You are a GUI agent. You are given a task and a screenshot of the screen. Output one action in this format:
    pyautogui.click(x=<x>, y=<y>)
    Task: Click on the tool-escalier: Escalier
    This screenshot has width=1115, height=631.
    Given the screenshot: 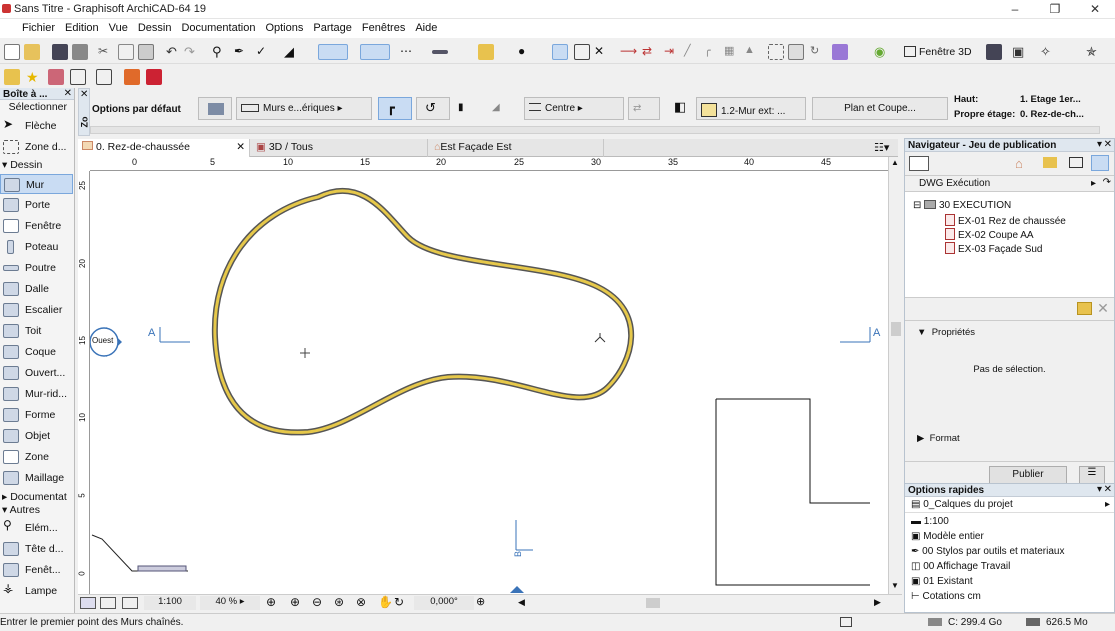 What is the action you would take?
    pyautogui.click(x=36, y=310)
    